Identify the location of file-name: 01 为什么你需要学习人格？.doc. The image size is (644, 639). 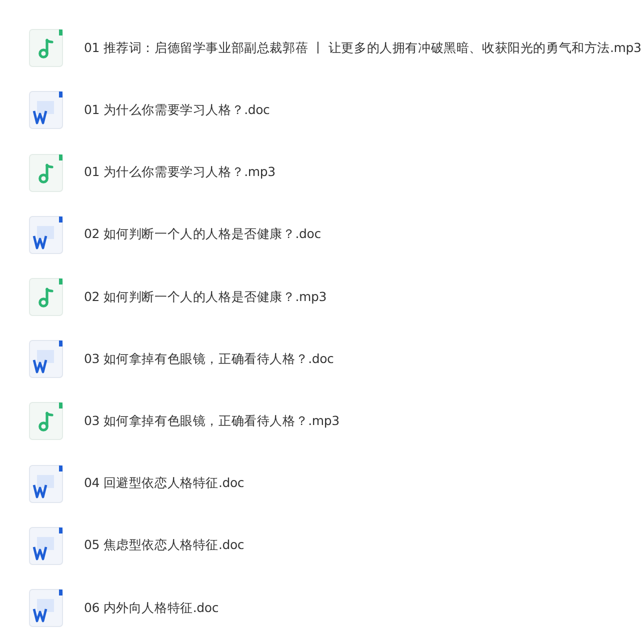
(177, 110).